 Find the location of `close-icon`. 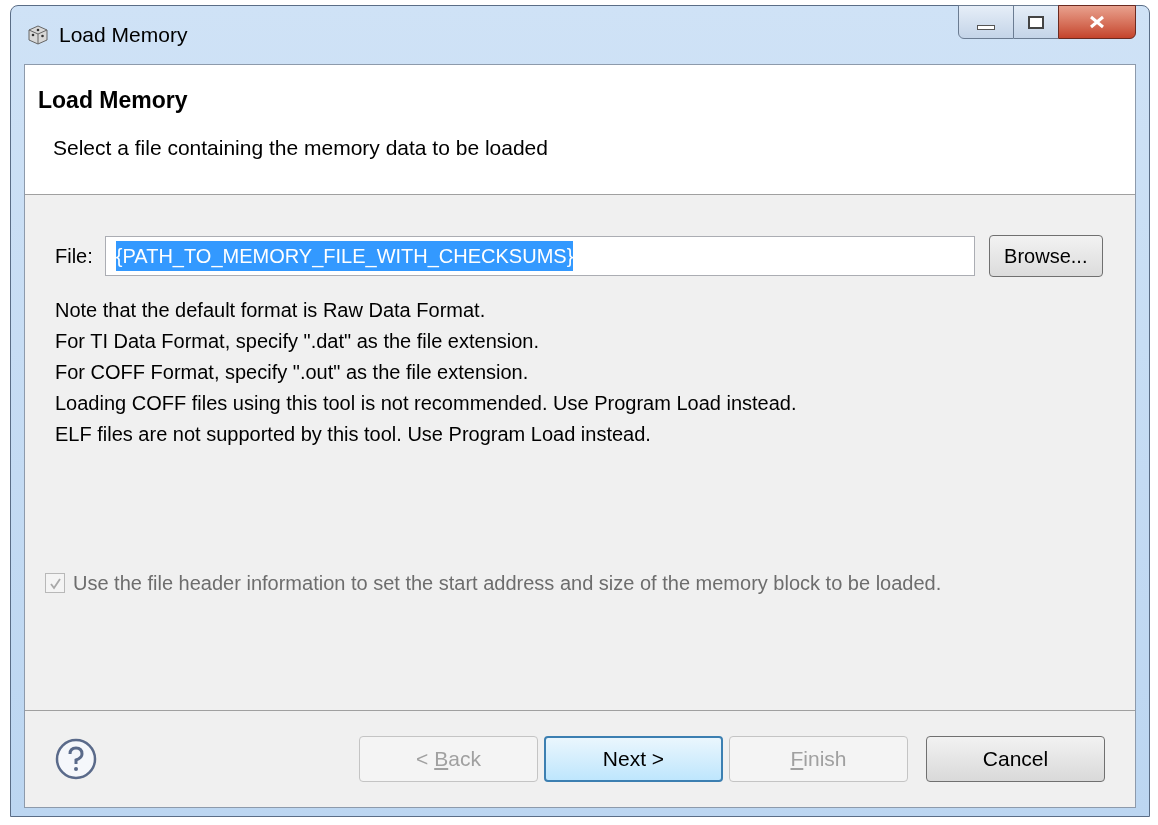

close-icon is located at coordinates (1097, 22).